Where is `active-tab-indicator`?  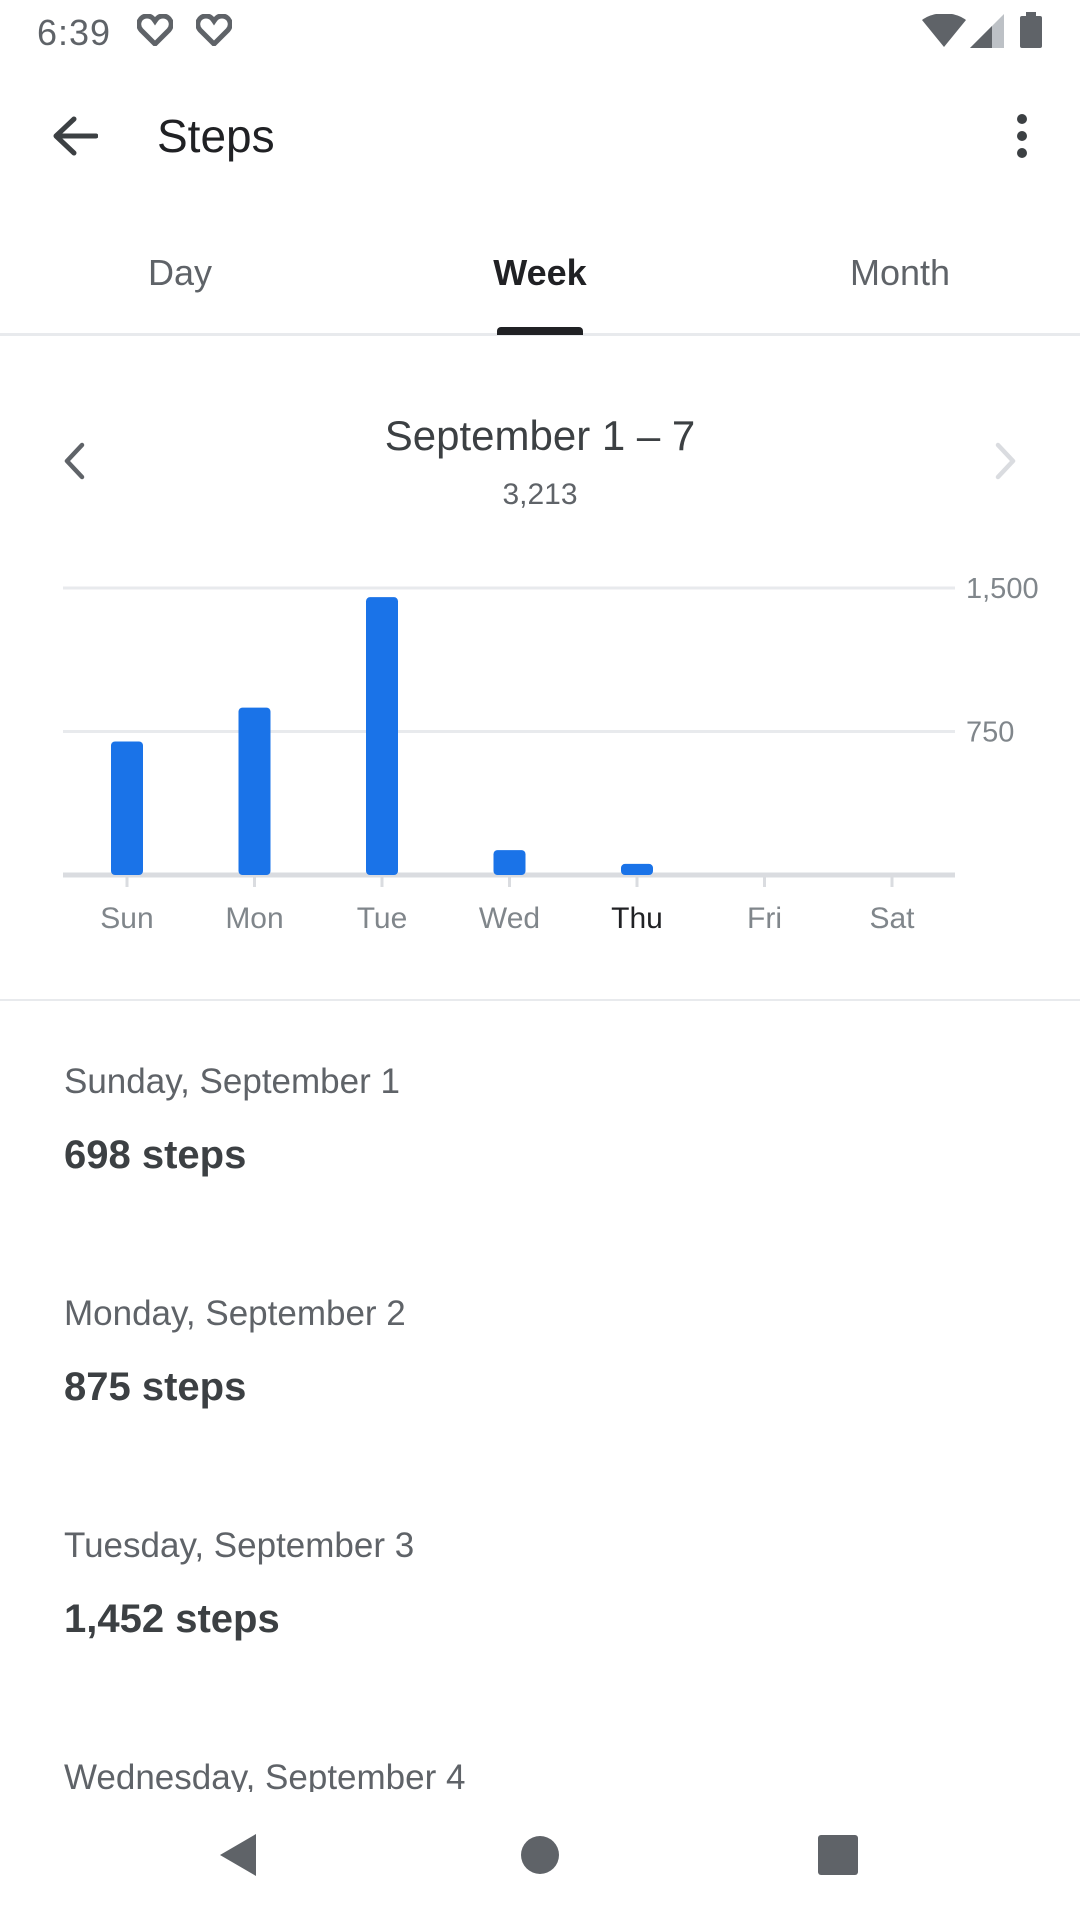
active-tab-indicator is located at coordinates (540, 331).